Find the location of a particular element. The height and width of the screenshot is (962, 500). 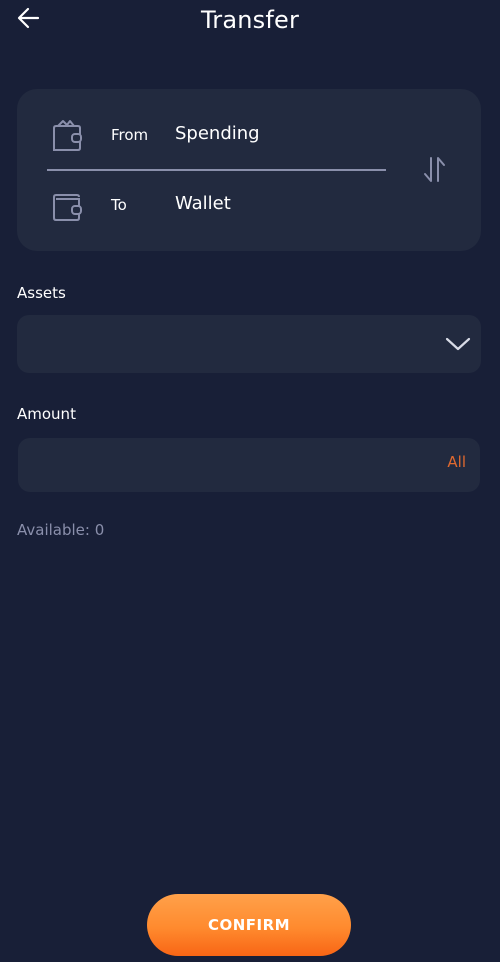

from-label: From is located at coordinates (130, 135).